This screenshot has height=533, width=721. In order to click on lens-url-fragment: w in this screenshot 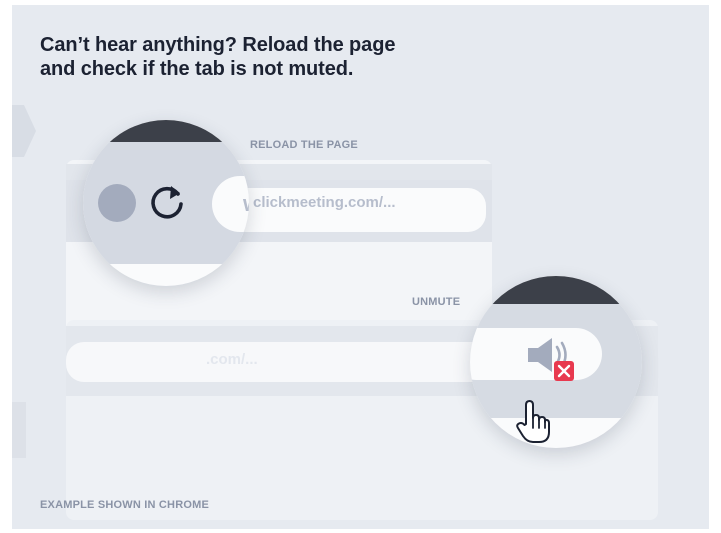, I will do `click(246, 204)`.